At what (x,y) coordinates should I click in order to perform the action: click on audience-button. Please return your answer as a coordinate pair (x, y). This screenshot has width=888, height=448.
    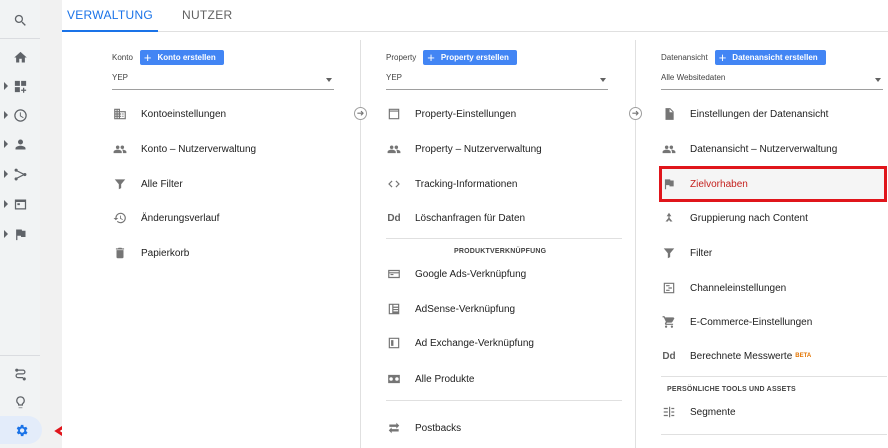
    Looking at the image, I should click on (20, 144).